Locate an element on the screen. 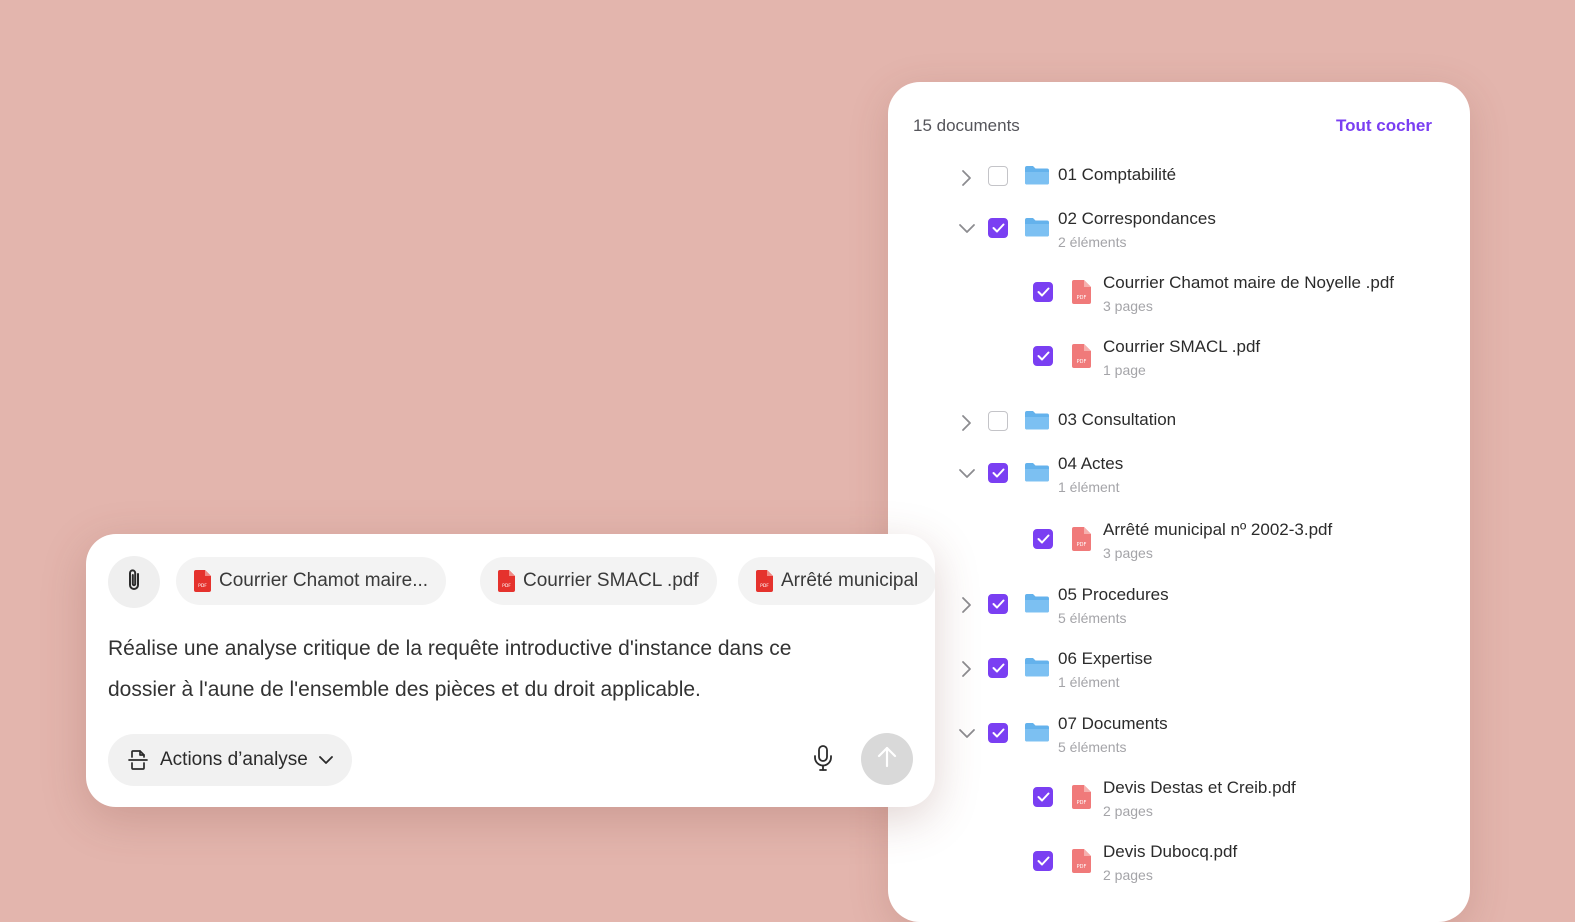  paperclip-icon is located at coordinates (134, 582).